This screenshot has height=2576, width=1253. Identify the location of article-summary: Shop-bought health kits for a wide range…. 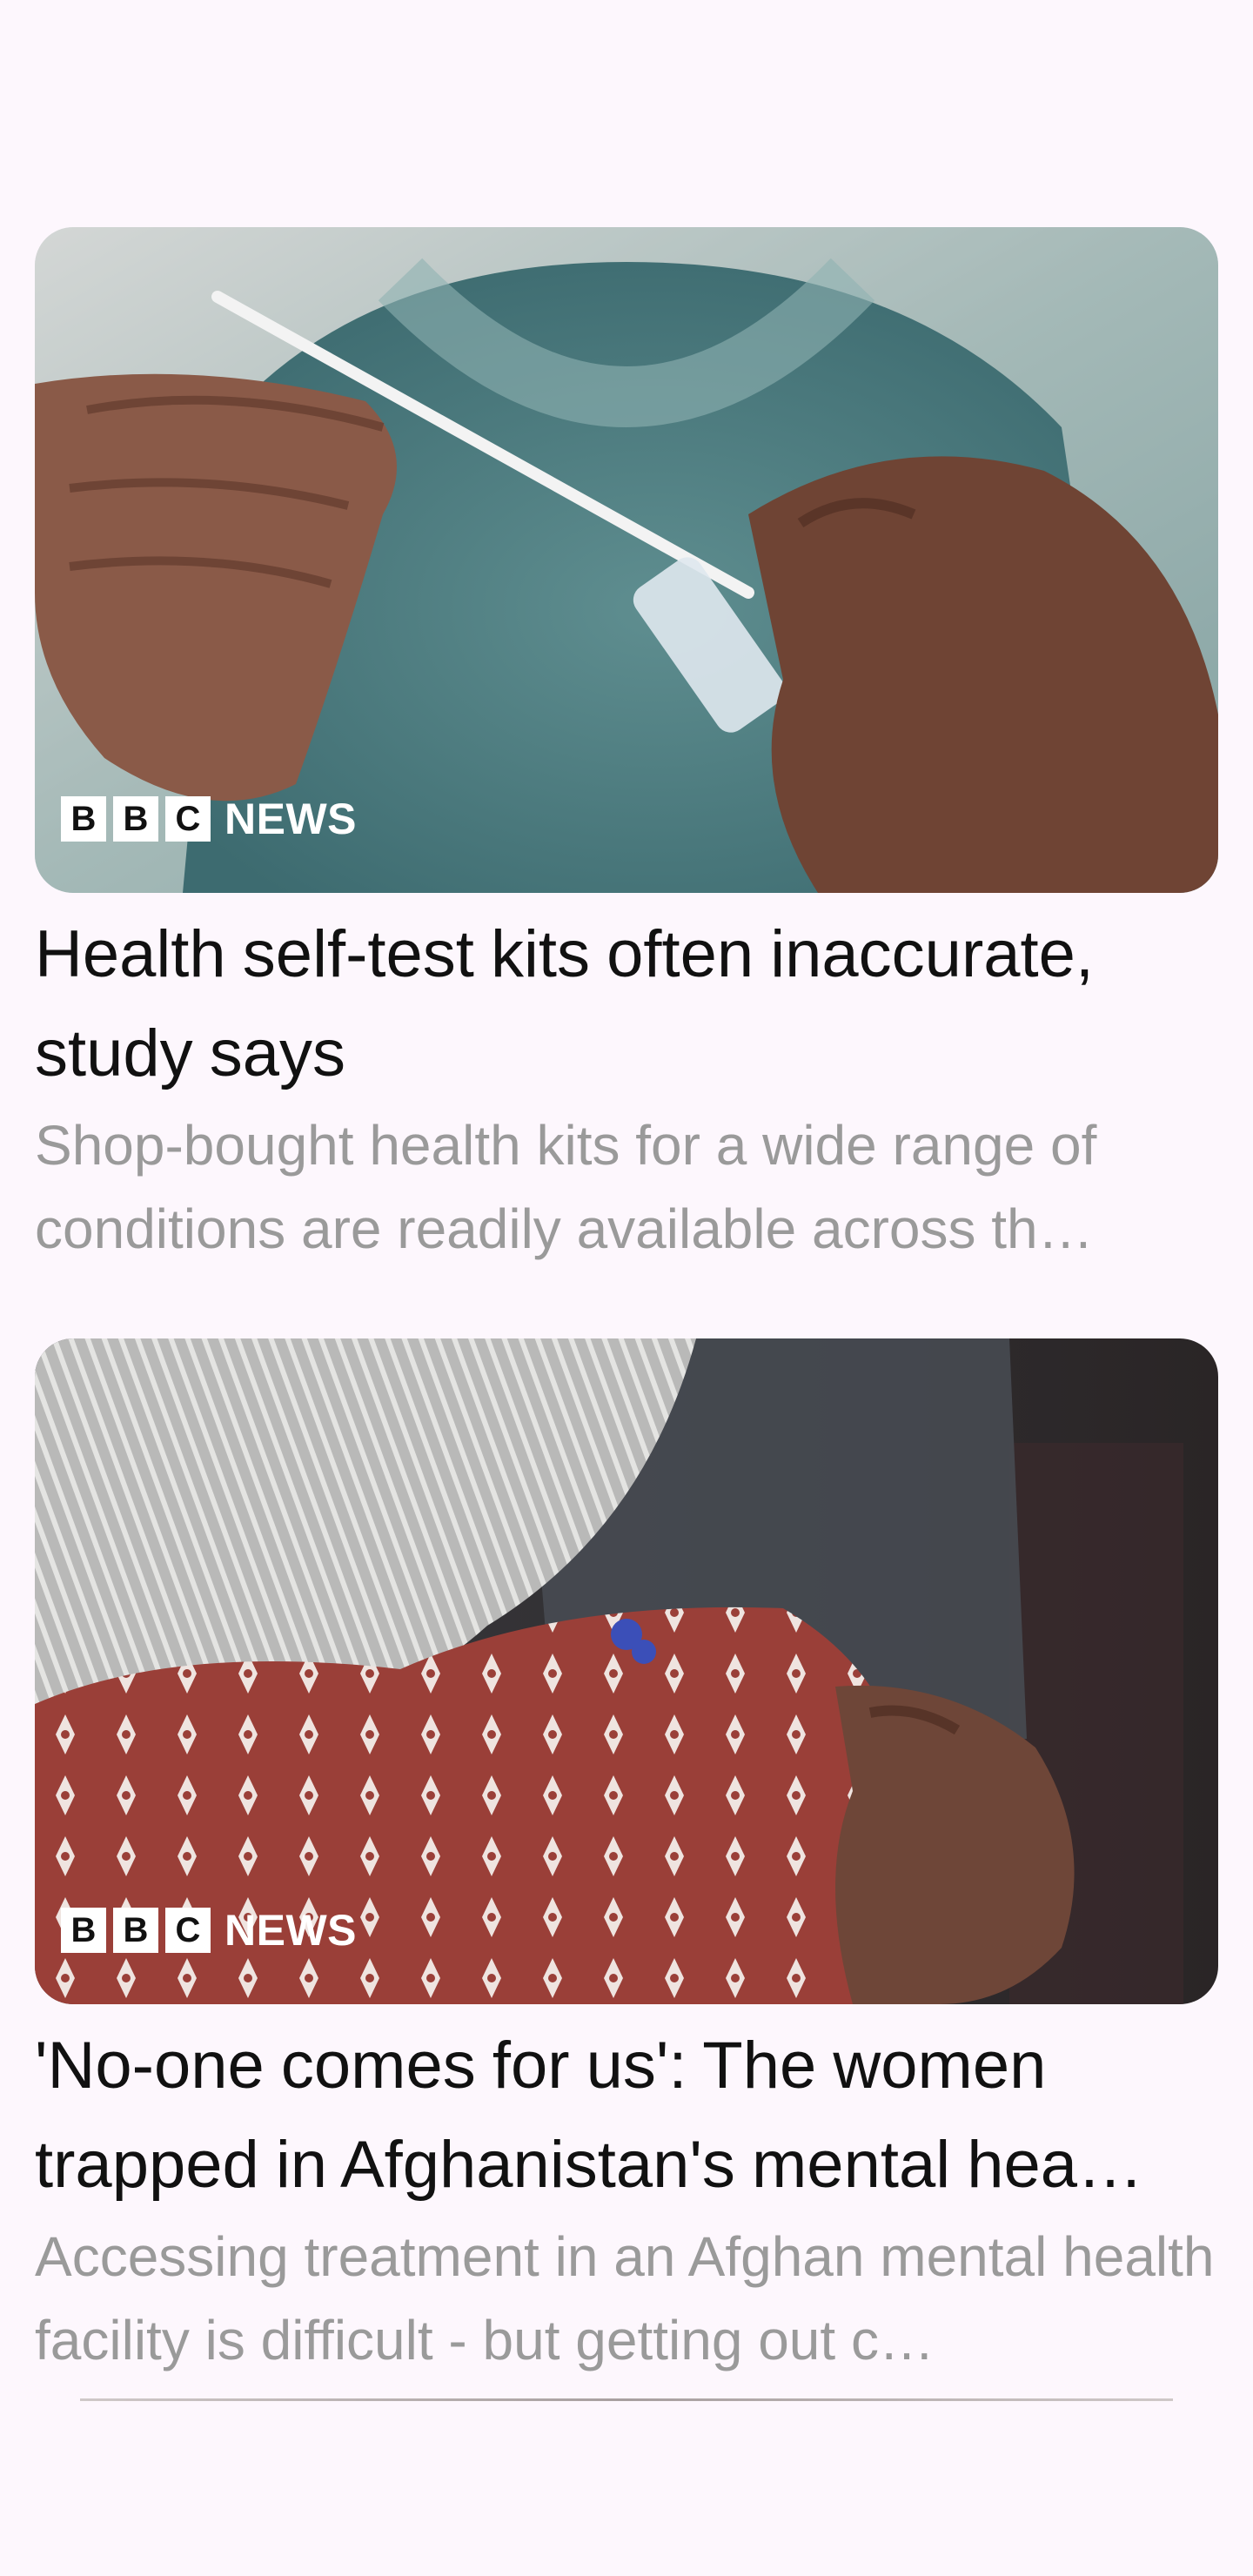
(566, 1187).